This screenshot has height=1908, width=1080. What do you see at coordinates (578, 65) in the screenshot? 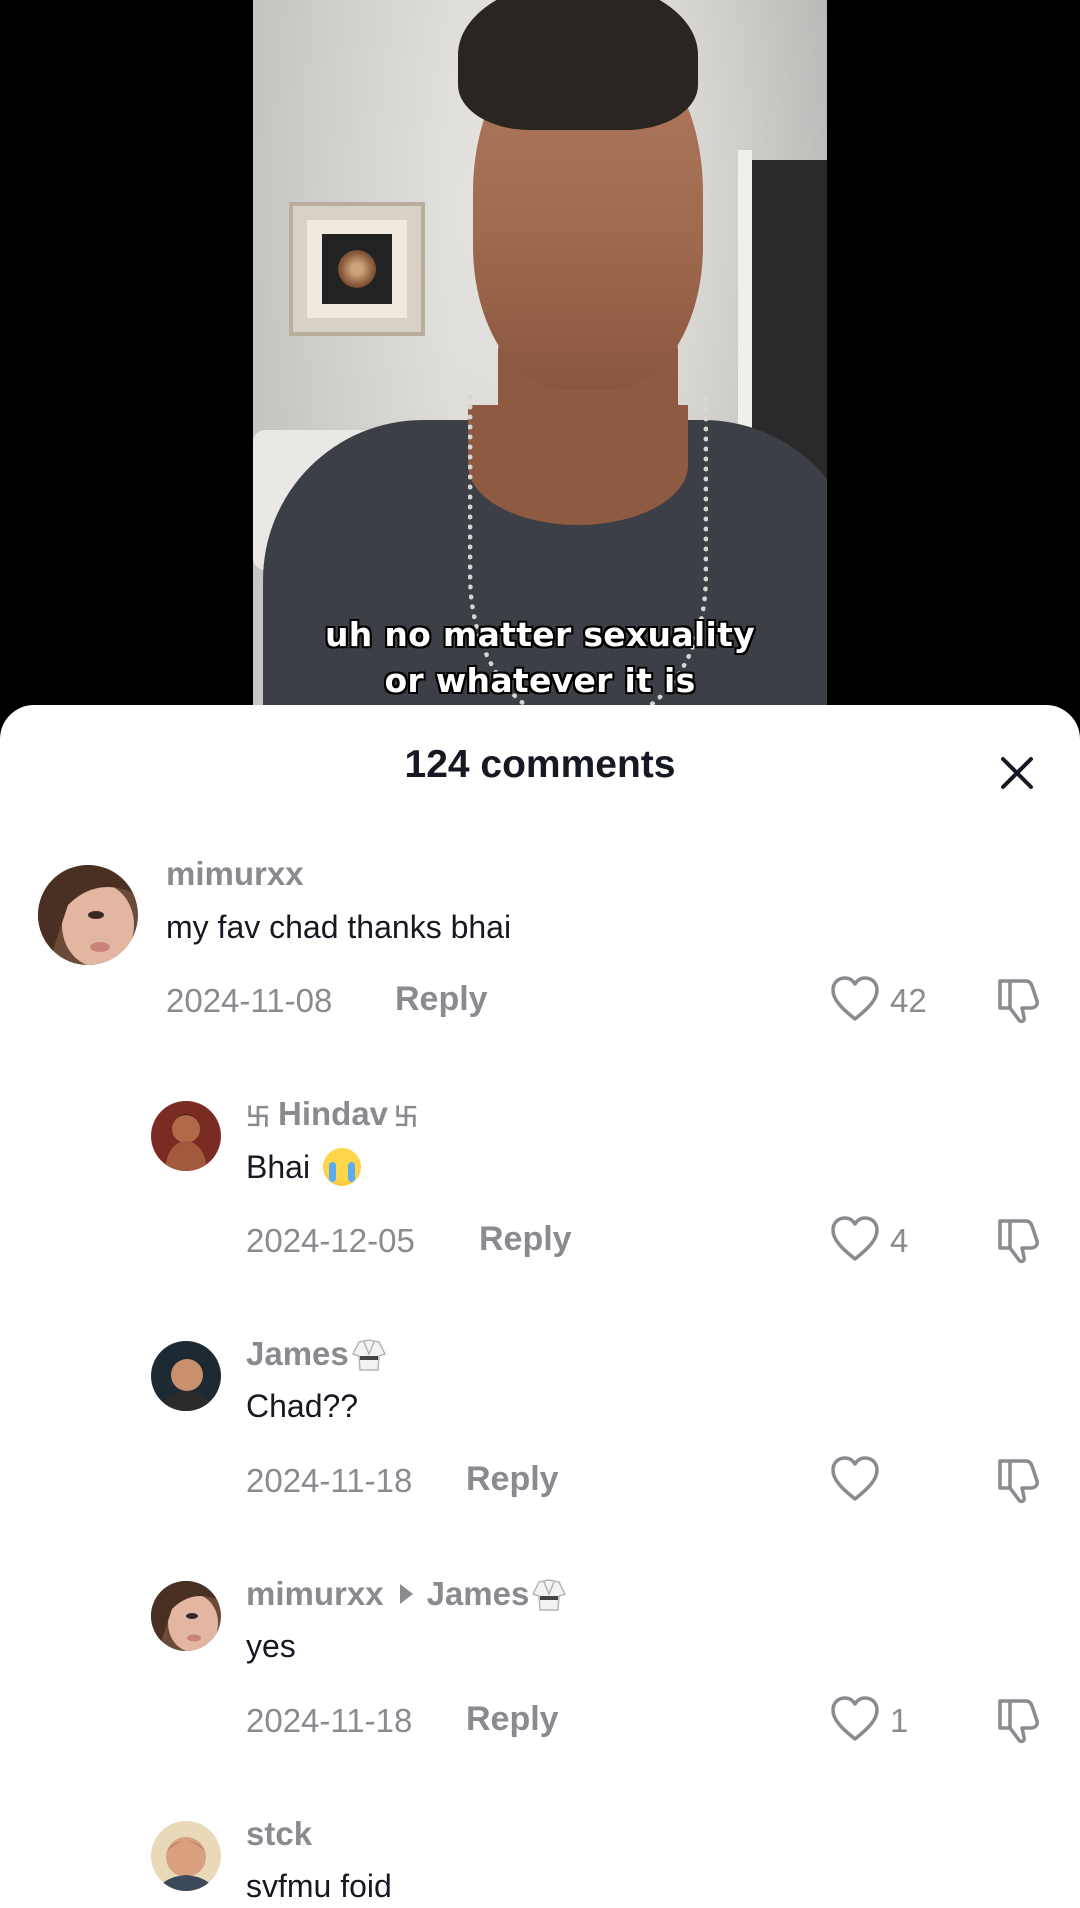
I see `video-person-hair` at bounding box center [578, 65].